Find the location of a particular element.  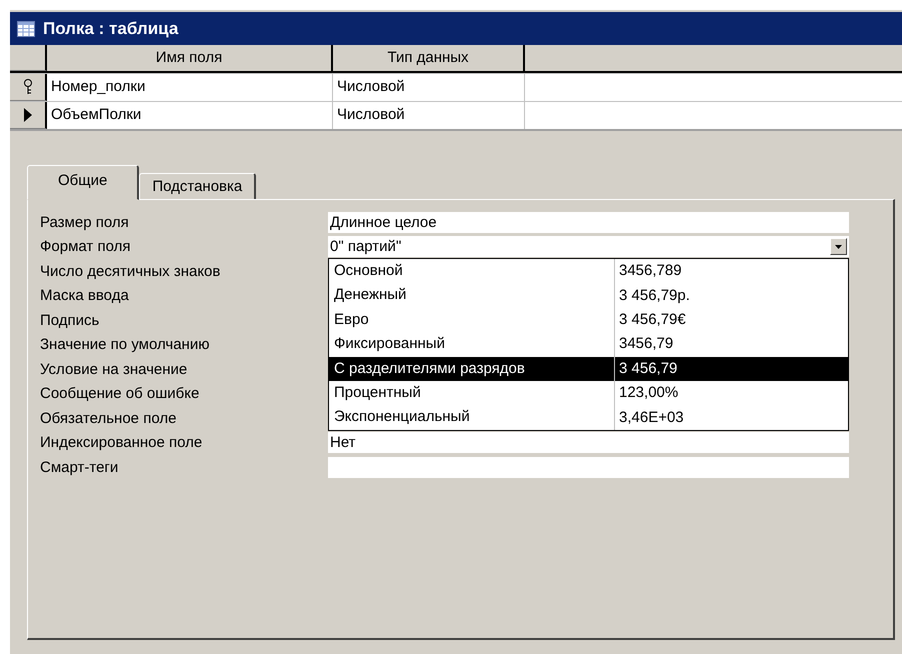

list-option: Процентный 123,00% is located at coordinates (588, 393).